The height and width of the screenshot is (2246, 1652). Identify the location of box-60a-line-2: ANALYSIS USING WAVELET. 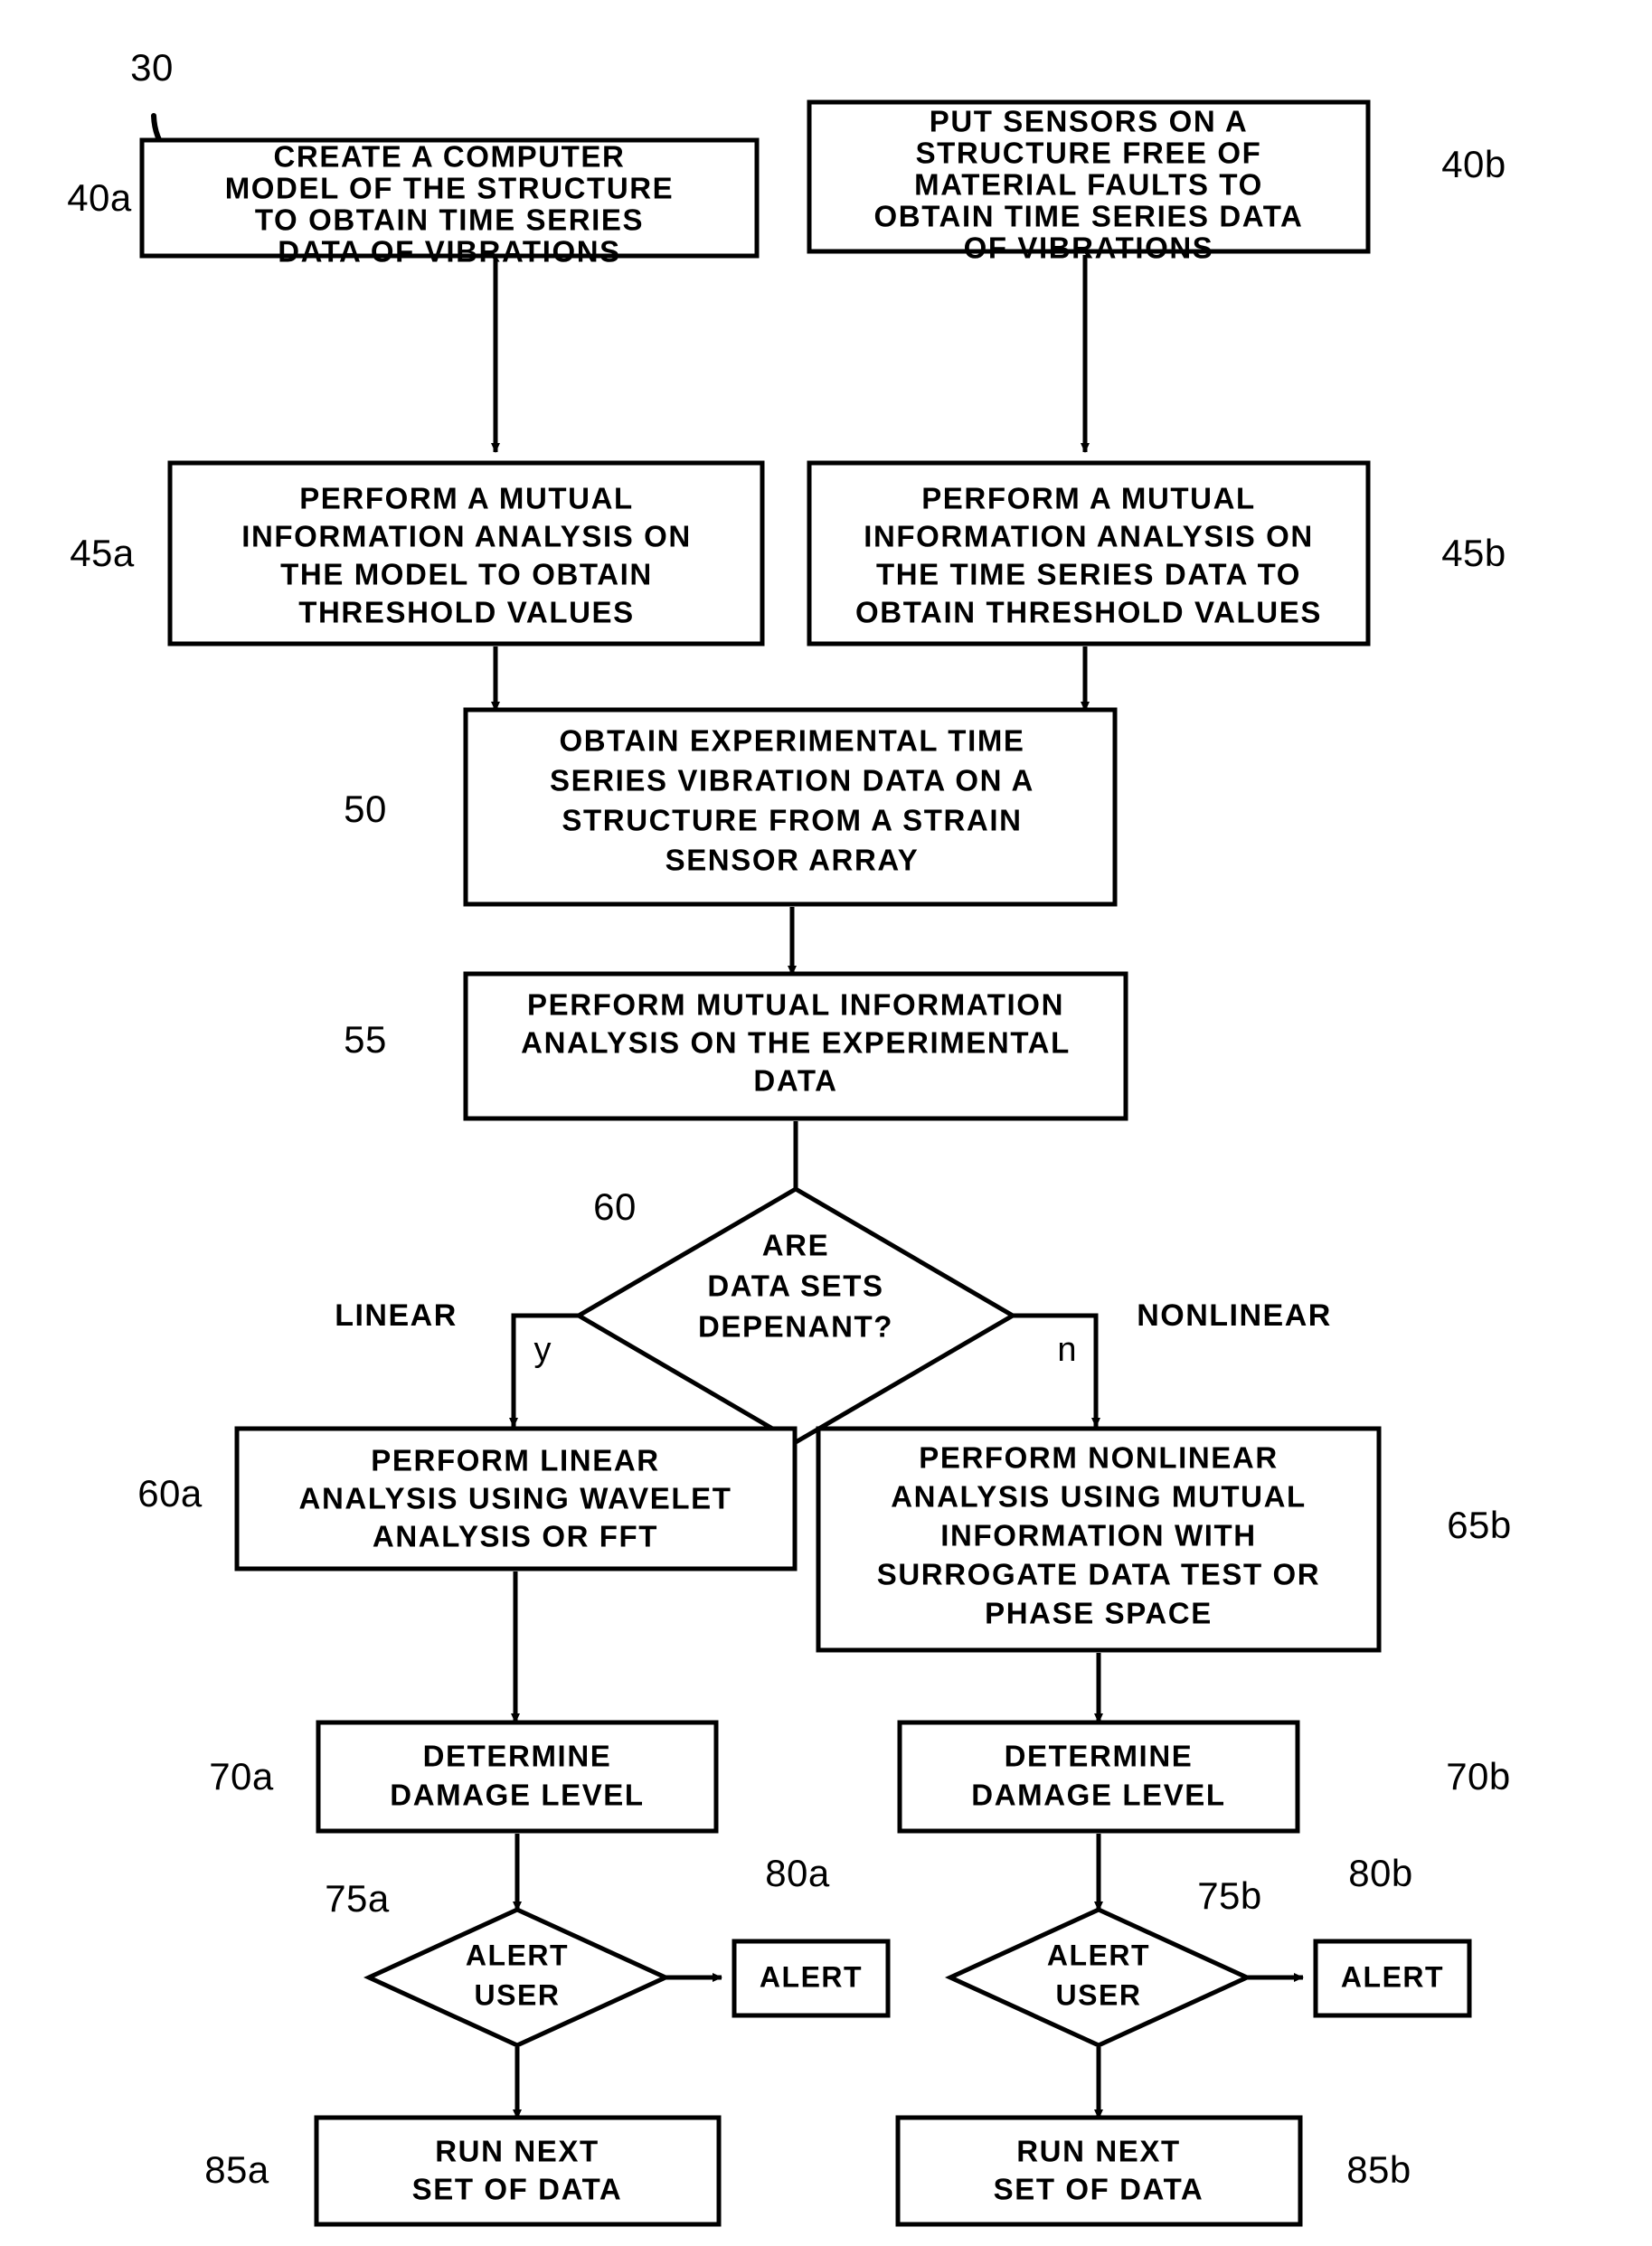
(515, 1498).